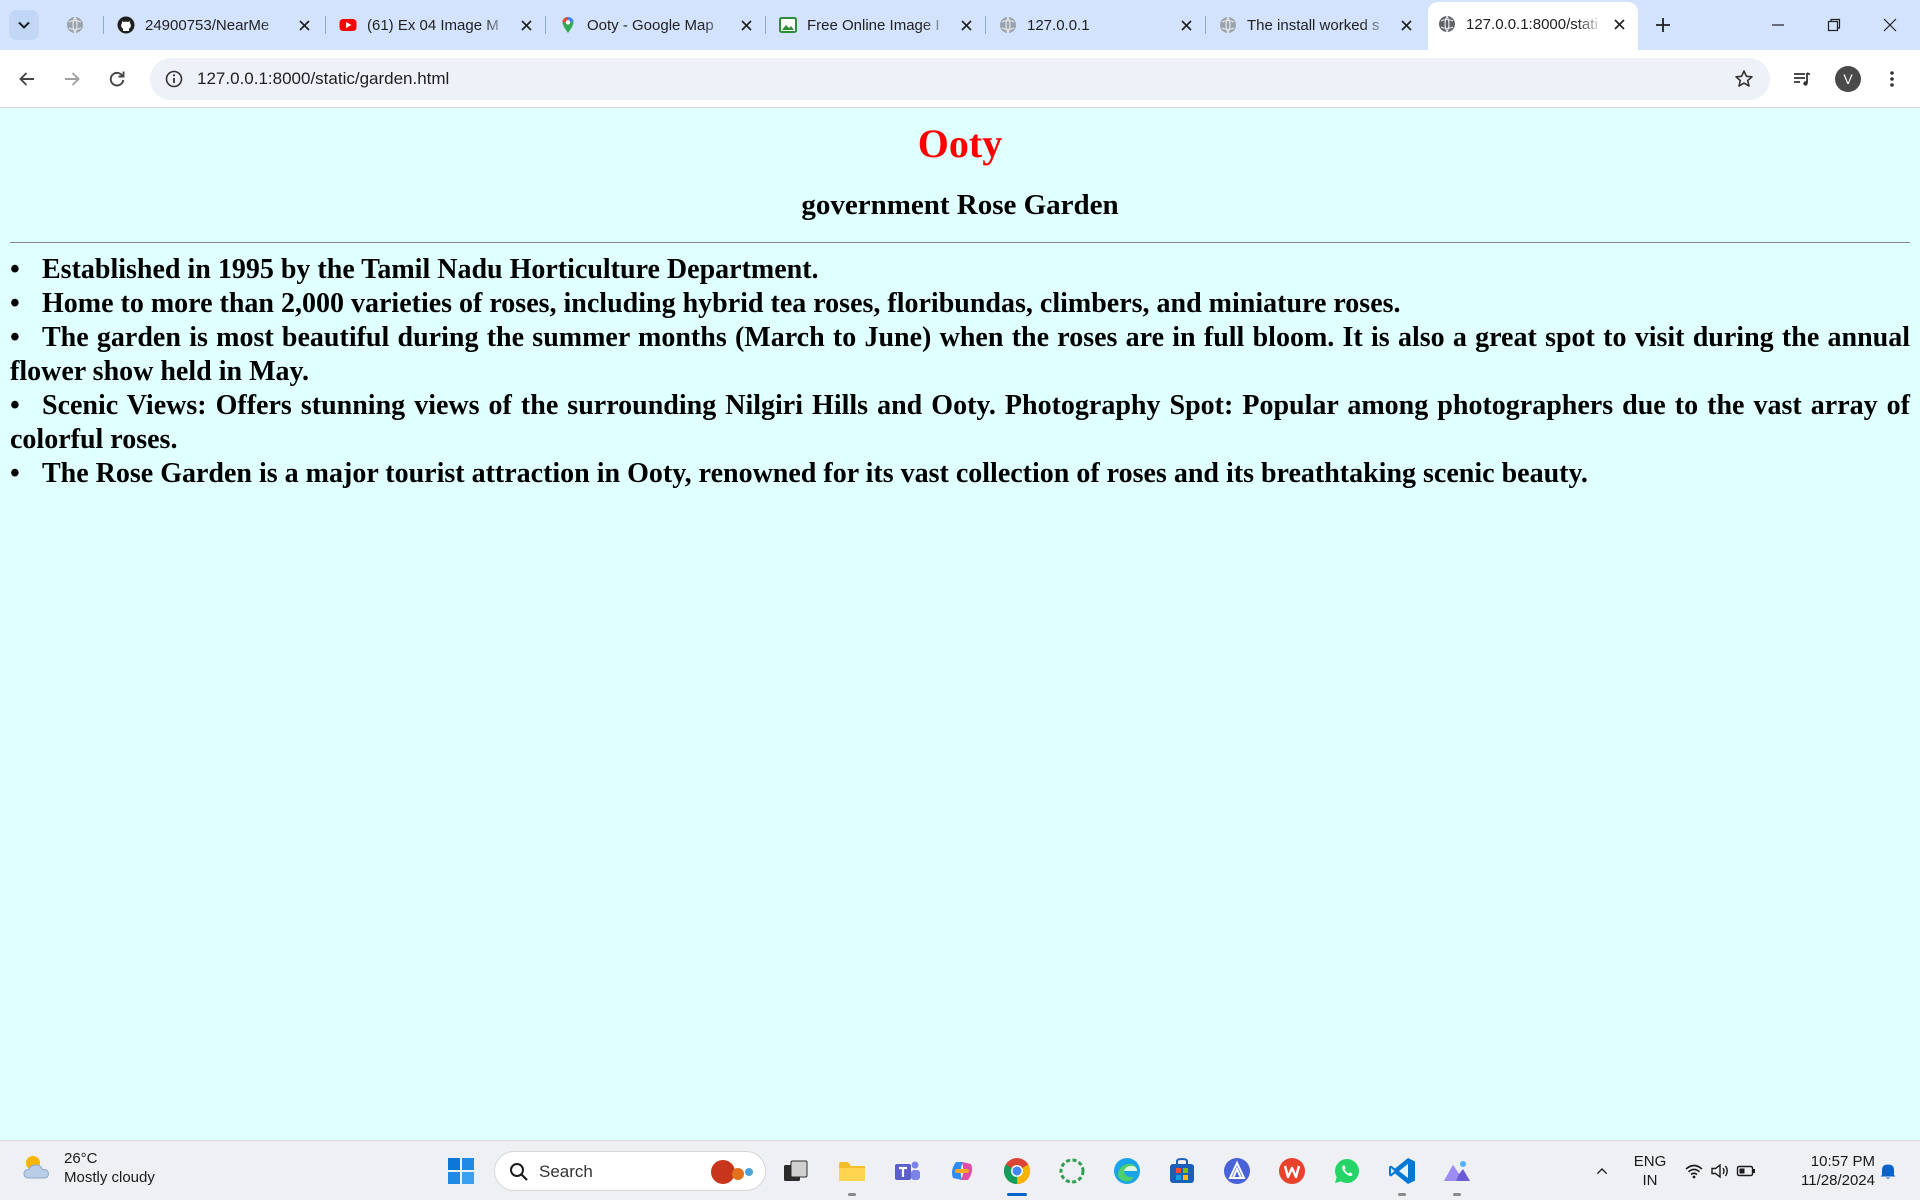  I want to click on bell-icon, so click(1888, 1171).